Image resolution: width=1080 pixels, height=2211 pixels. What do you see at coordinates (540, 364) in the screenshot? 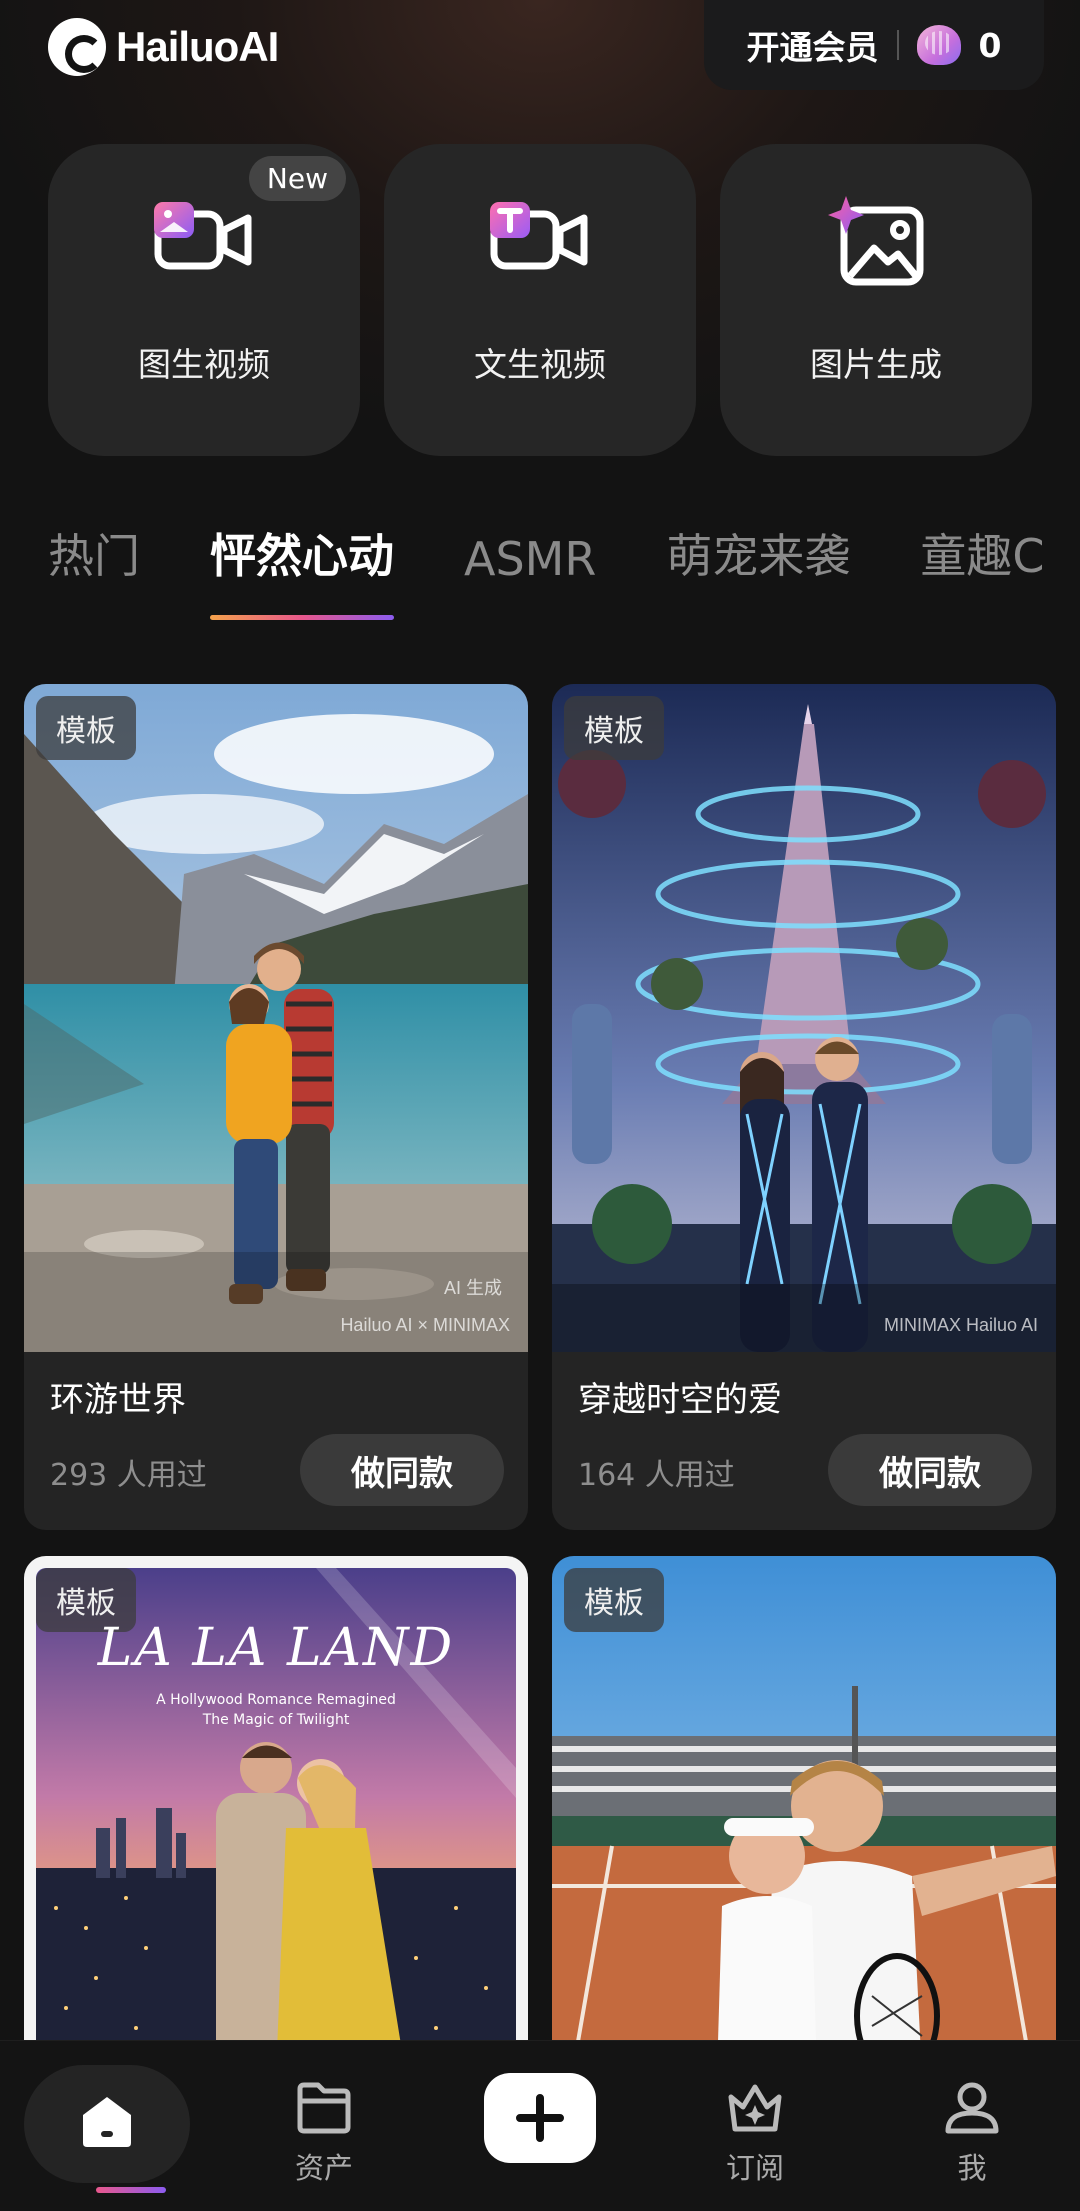
I see `tool-label: 文生视频` at bounding box center [540, 364].